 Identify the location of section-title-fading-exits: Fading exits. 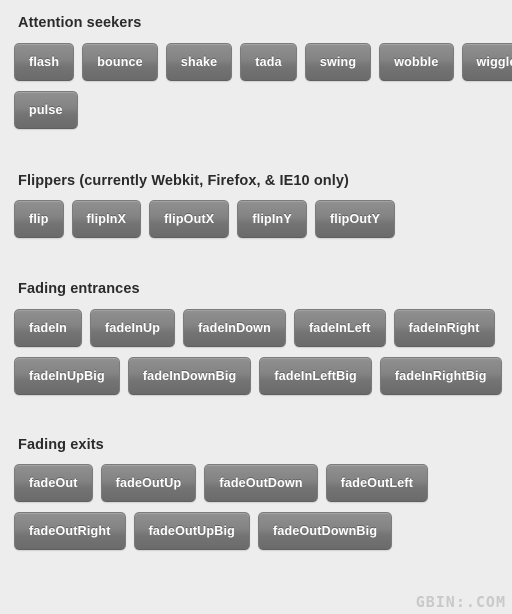
(61, 444).